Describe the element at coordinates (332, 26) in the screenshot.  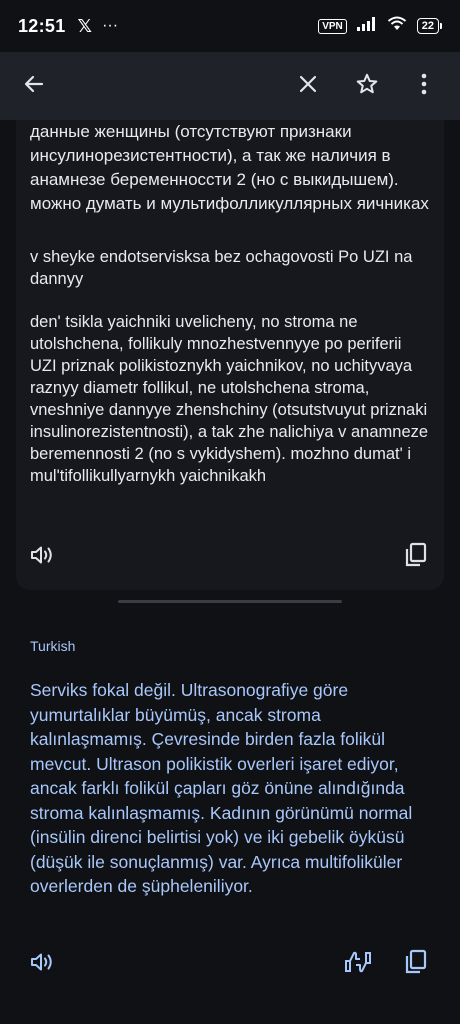
I see `vpn-badge: VPN` at that location.